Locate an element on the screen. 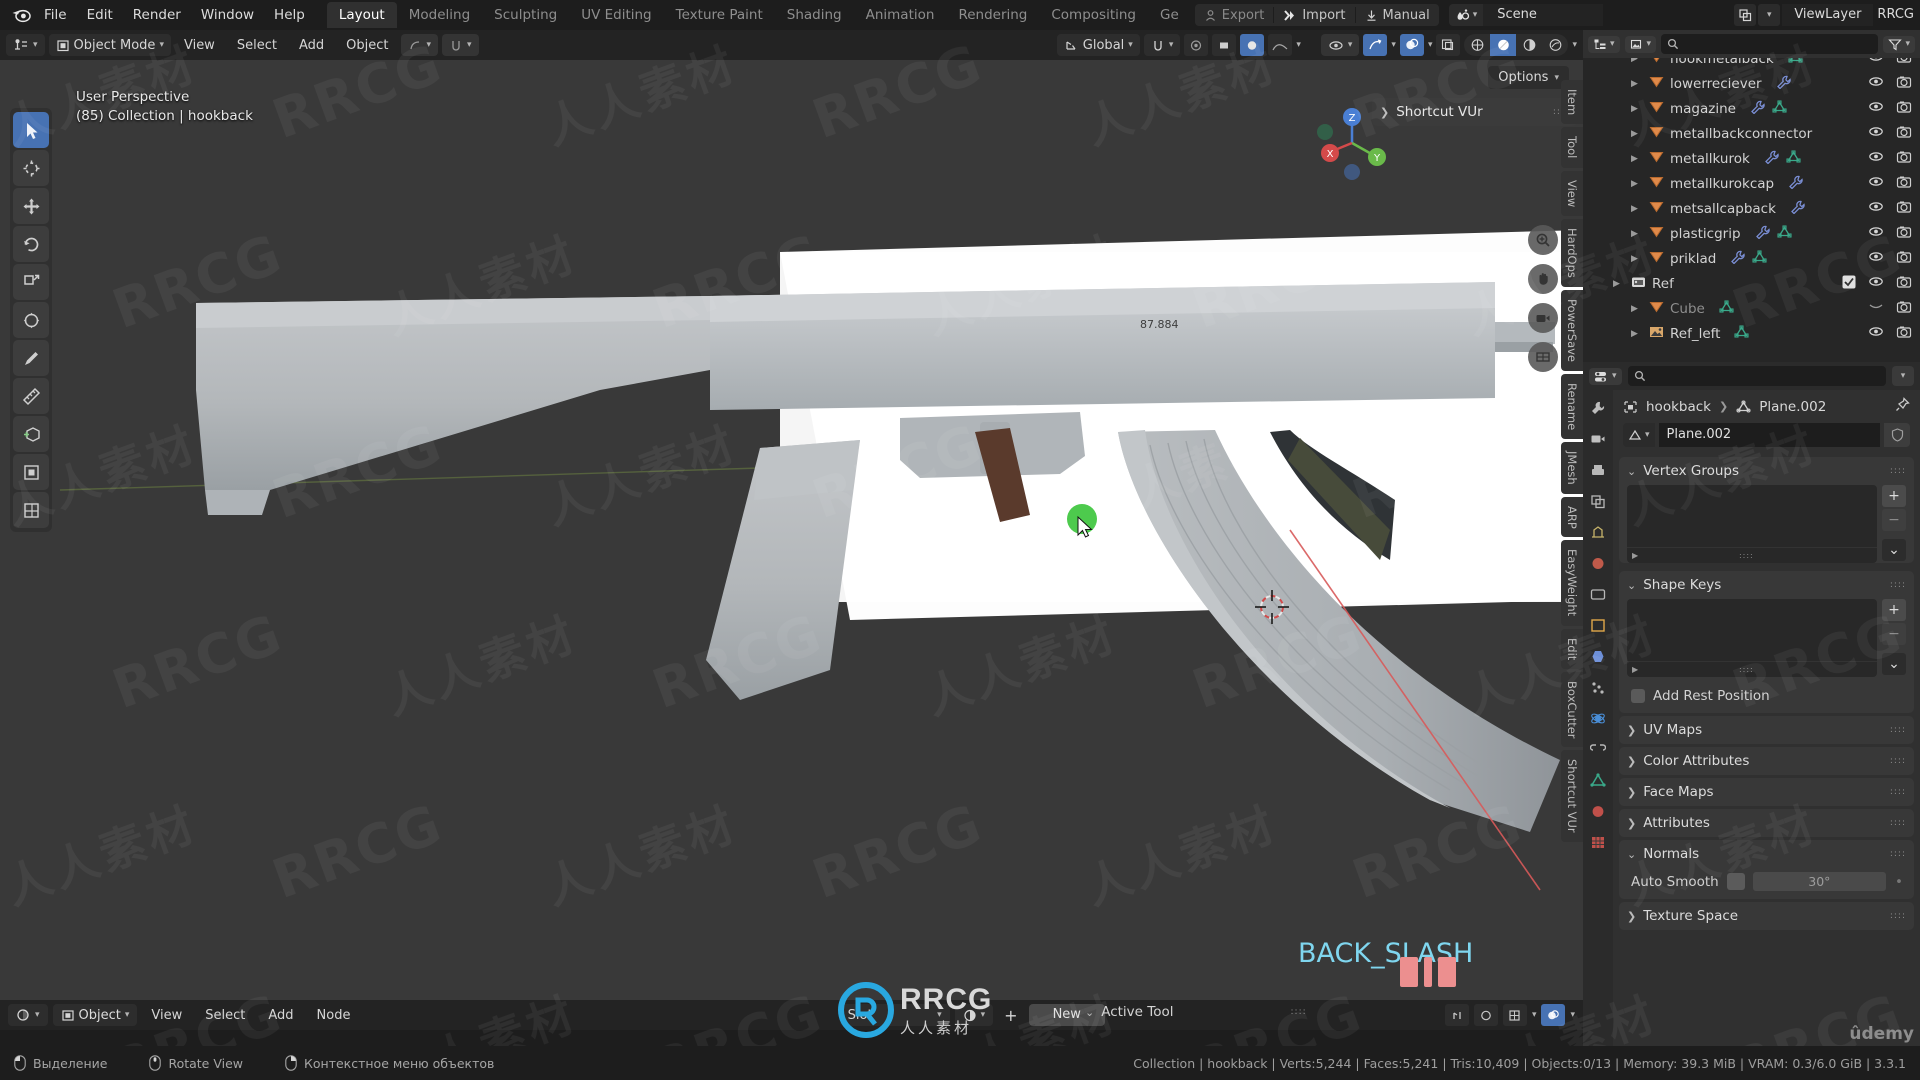 This screenshot has height=1080, width=1920. tab-object-icon is located at coordinates (1598, 625).